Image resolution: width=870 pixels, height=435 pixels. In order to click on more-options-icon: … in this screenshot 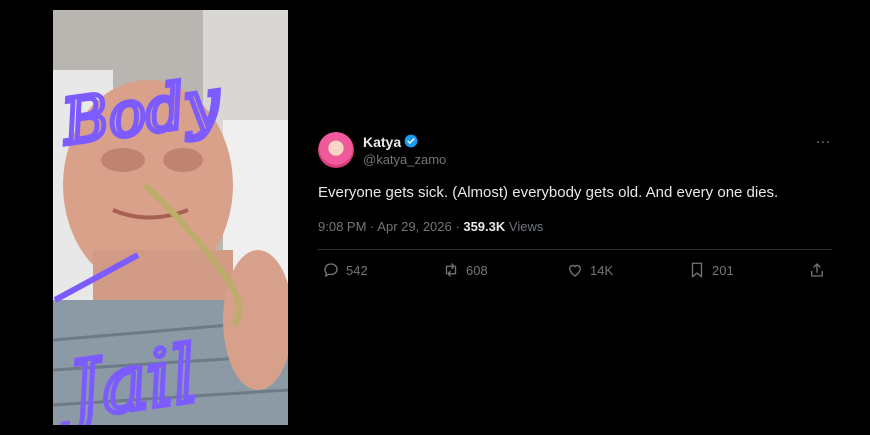, I will do `click(823, 139)`.